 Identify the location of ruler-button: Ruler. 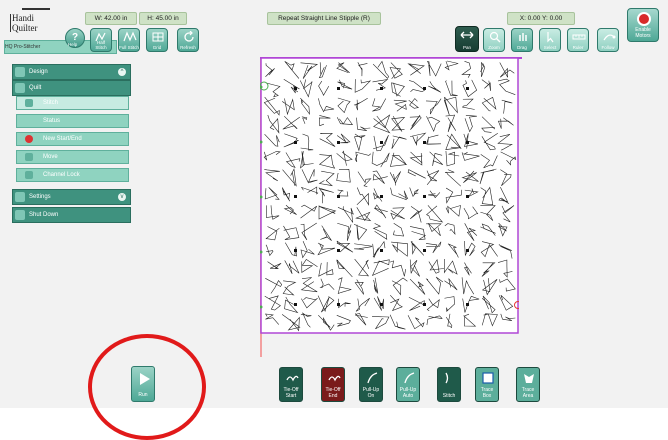
(578, 40).